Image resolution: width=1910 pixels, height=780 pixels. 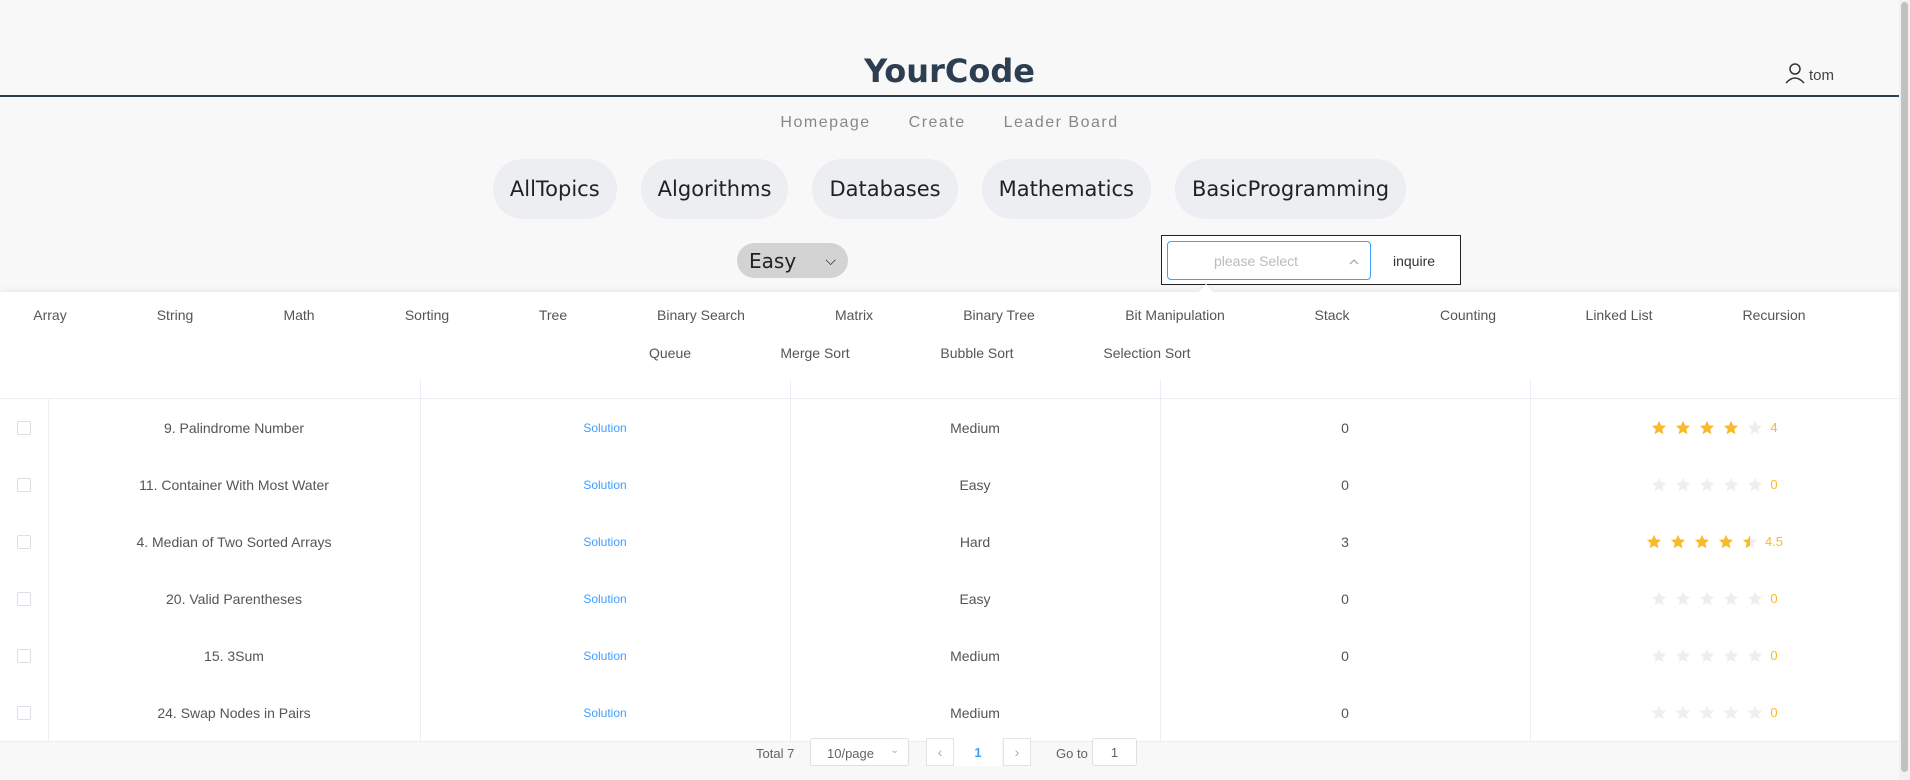 I want to click on problem-difficulty: Easy, so click(x=975, y=598).